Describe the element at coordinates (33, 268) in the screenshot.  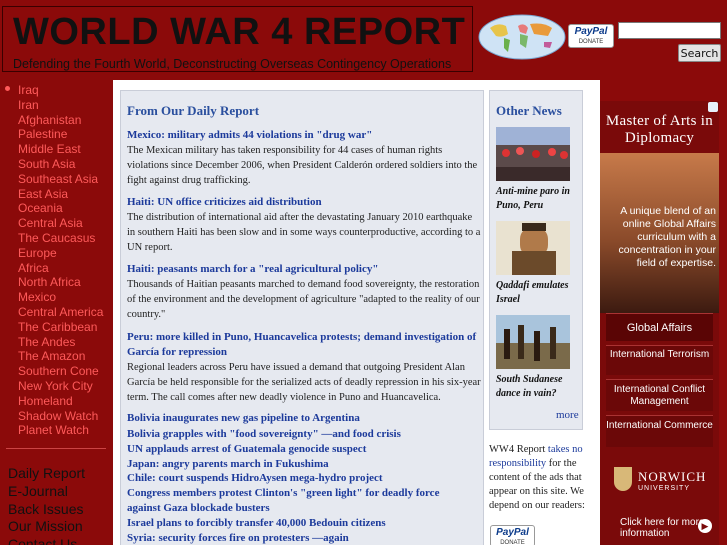
I see `nav-item: Africa` at that location.